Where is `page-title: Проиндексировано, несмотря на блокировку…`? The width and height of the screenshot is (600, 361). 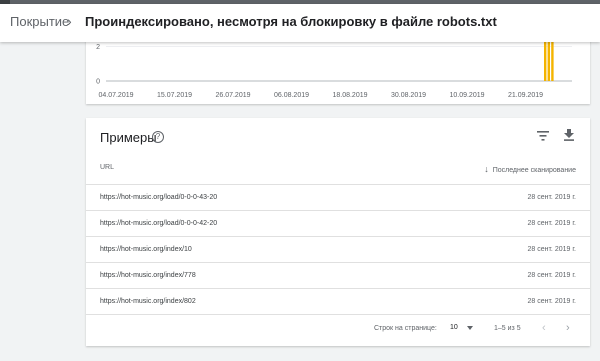 page-title: Проиндексировано, несмотря на блокировку… is located at coordinates (291, 21).